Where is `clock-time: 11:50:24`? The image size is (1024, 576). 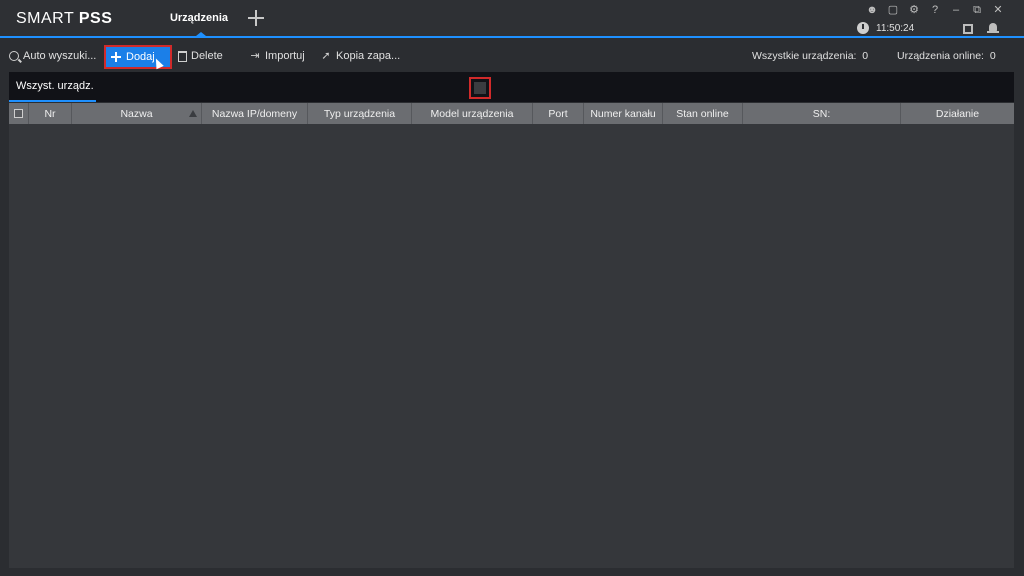 clock-time: 11:50:24 is located at coordinates (895, 28).